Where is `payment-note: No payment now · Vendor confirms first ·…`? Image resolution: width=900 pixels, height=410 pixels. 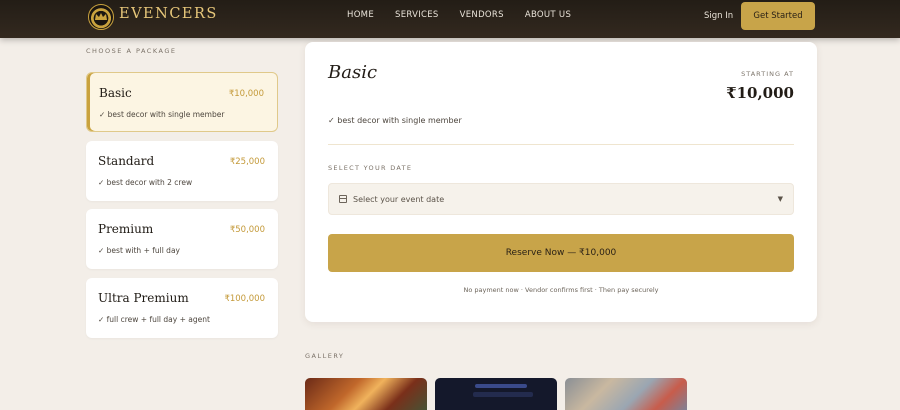
payment-note: No payment now · Vendor confirms first ·… is located at coordinates (561, 290).